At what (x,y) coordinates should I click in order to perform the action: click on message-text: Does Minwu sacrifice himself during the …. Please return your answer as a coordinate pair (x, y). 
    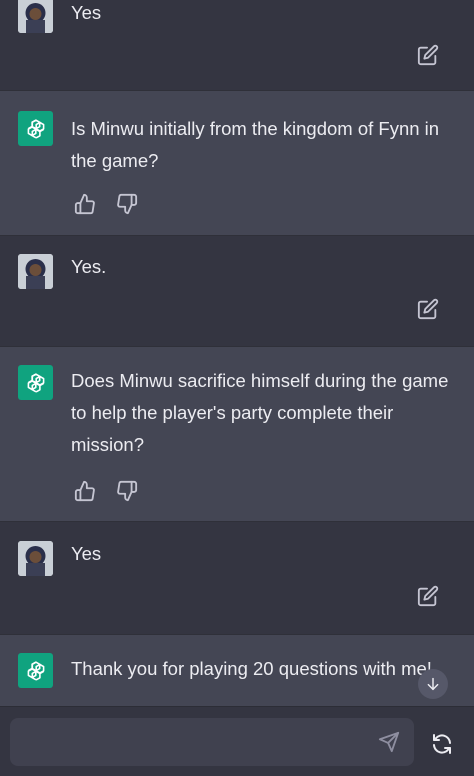
    Looking at the image, I should click on (260, 412).